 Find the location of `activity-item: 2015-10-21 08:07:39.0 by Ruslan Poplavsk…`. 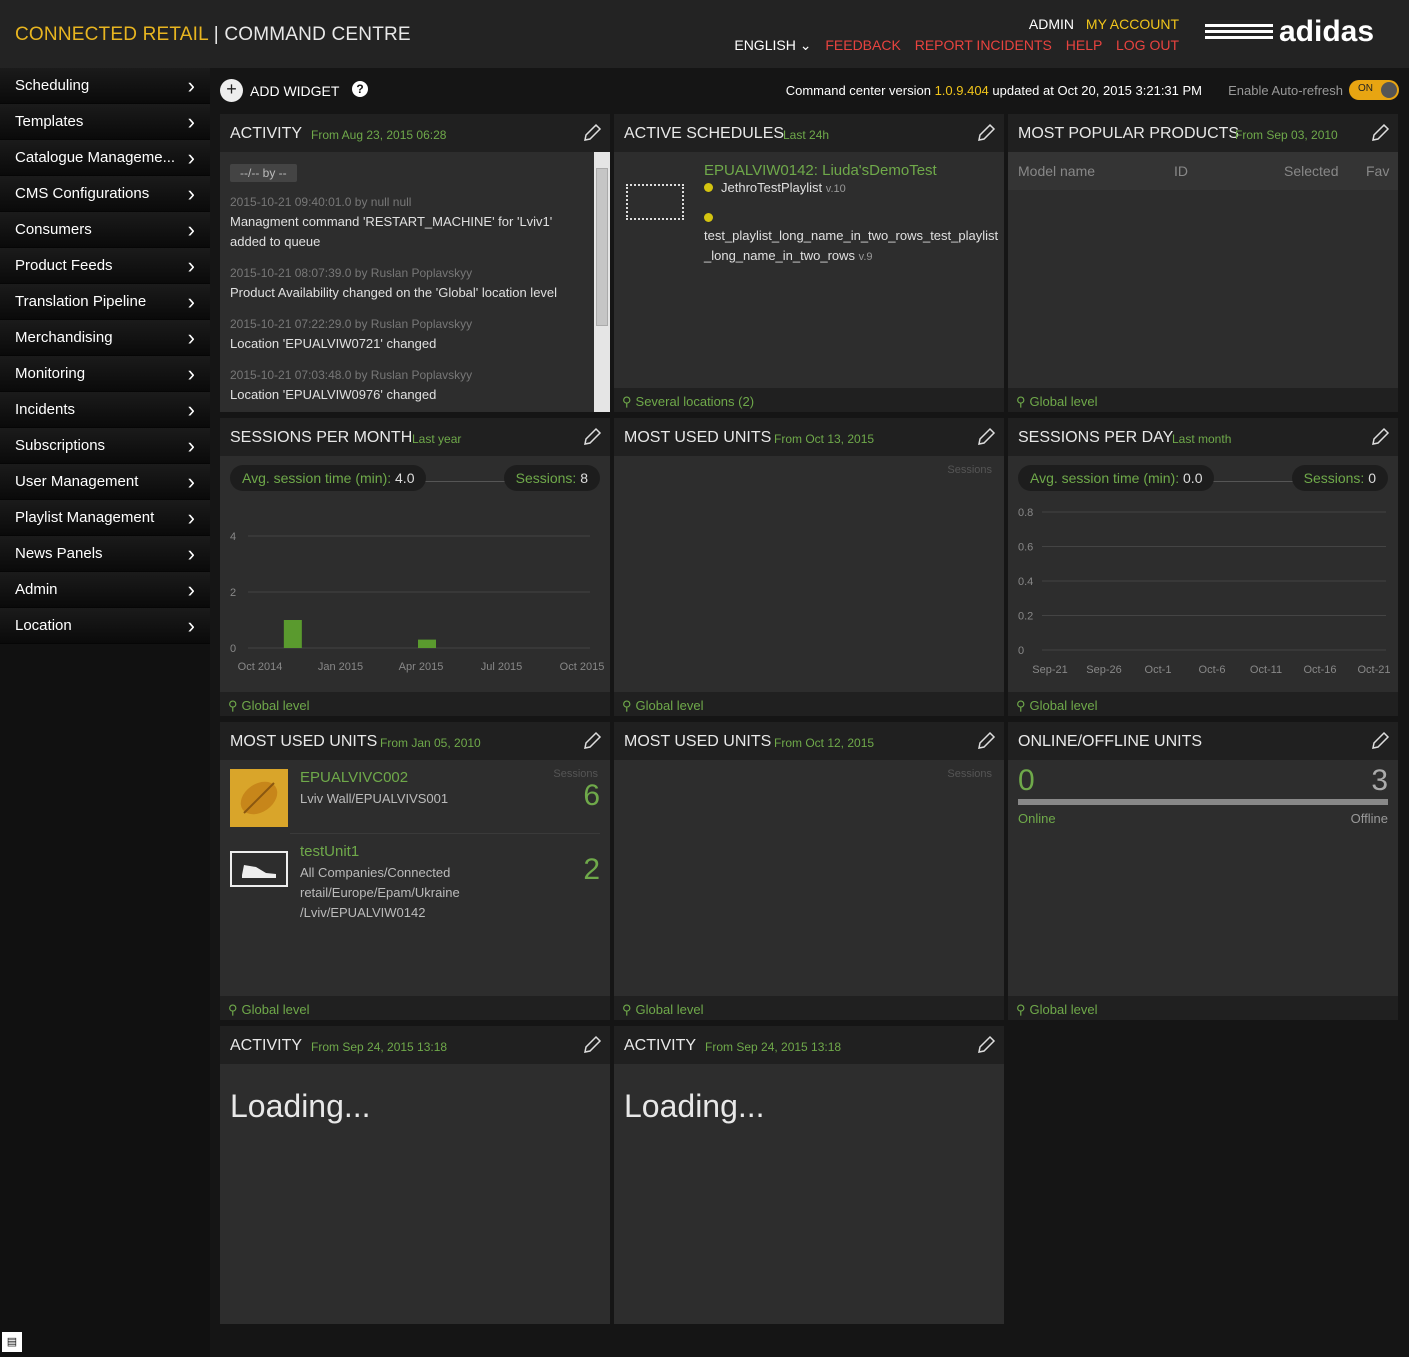

activity-item: 2015-10-21 08:07:39.0 by Ruslan Poplavsk… is located at coordinates (409, 283).